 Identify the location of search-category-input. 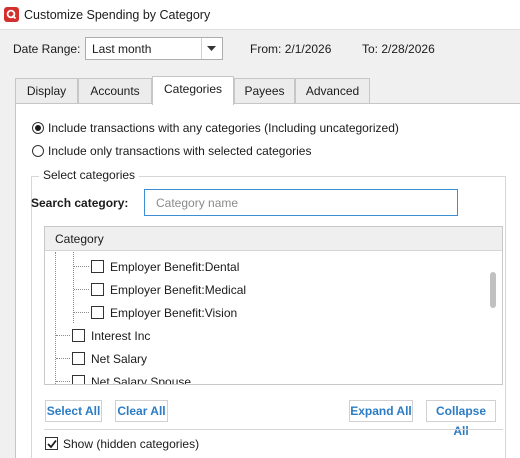
(301, 202).